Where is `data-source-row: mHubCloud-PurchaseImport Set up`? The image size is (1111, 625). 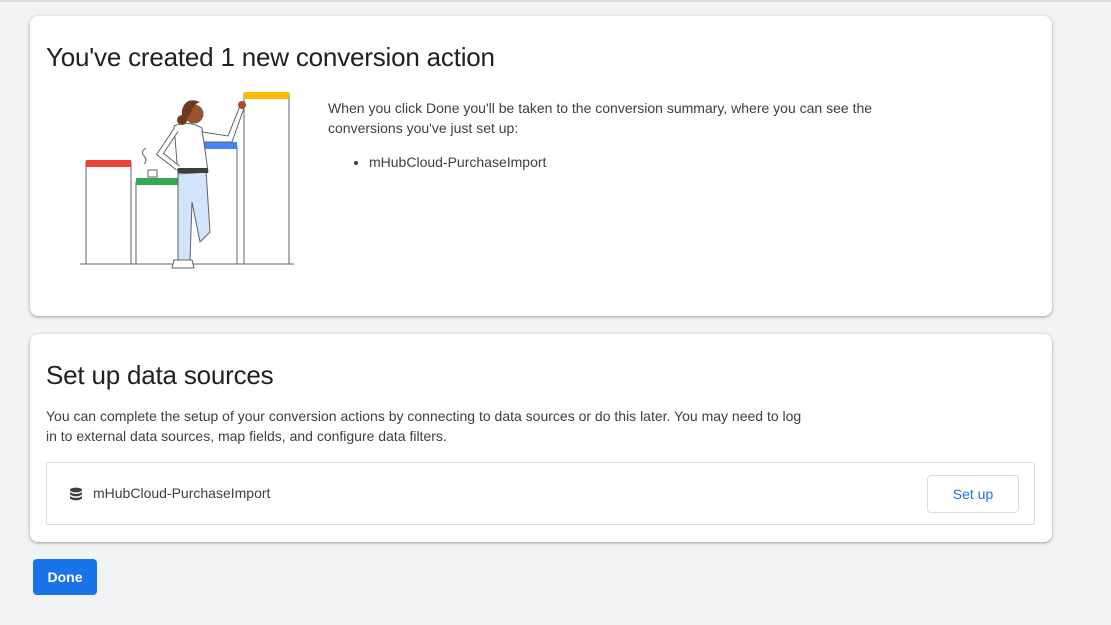 data-source-row: mHubCloud-PurchaseImport Set up is located at coordinates (540, 493).